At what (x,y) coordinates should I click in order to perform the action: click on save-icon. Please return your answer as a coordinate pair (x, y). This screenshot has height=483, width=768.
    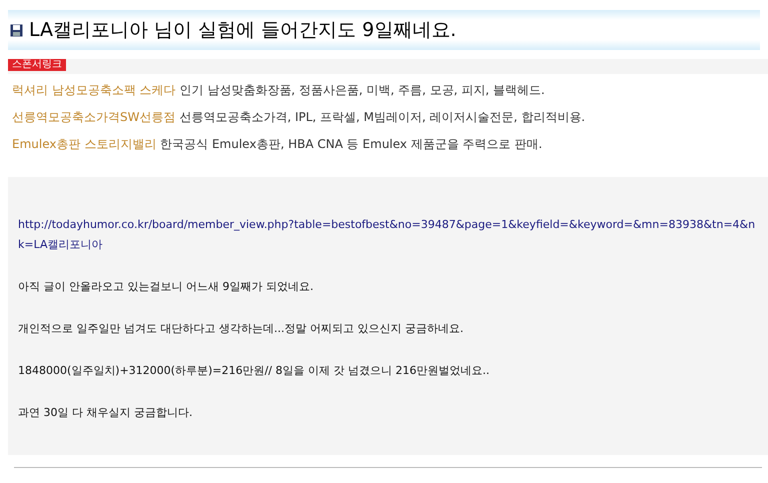
    Looking at the image, I should click on (16, 30).